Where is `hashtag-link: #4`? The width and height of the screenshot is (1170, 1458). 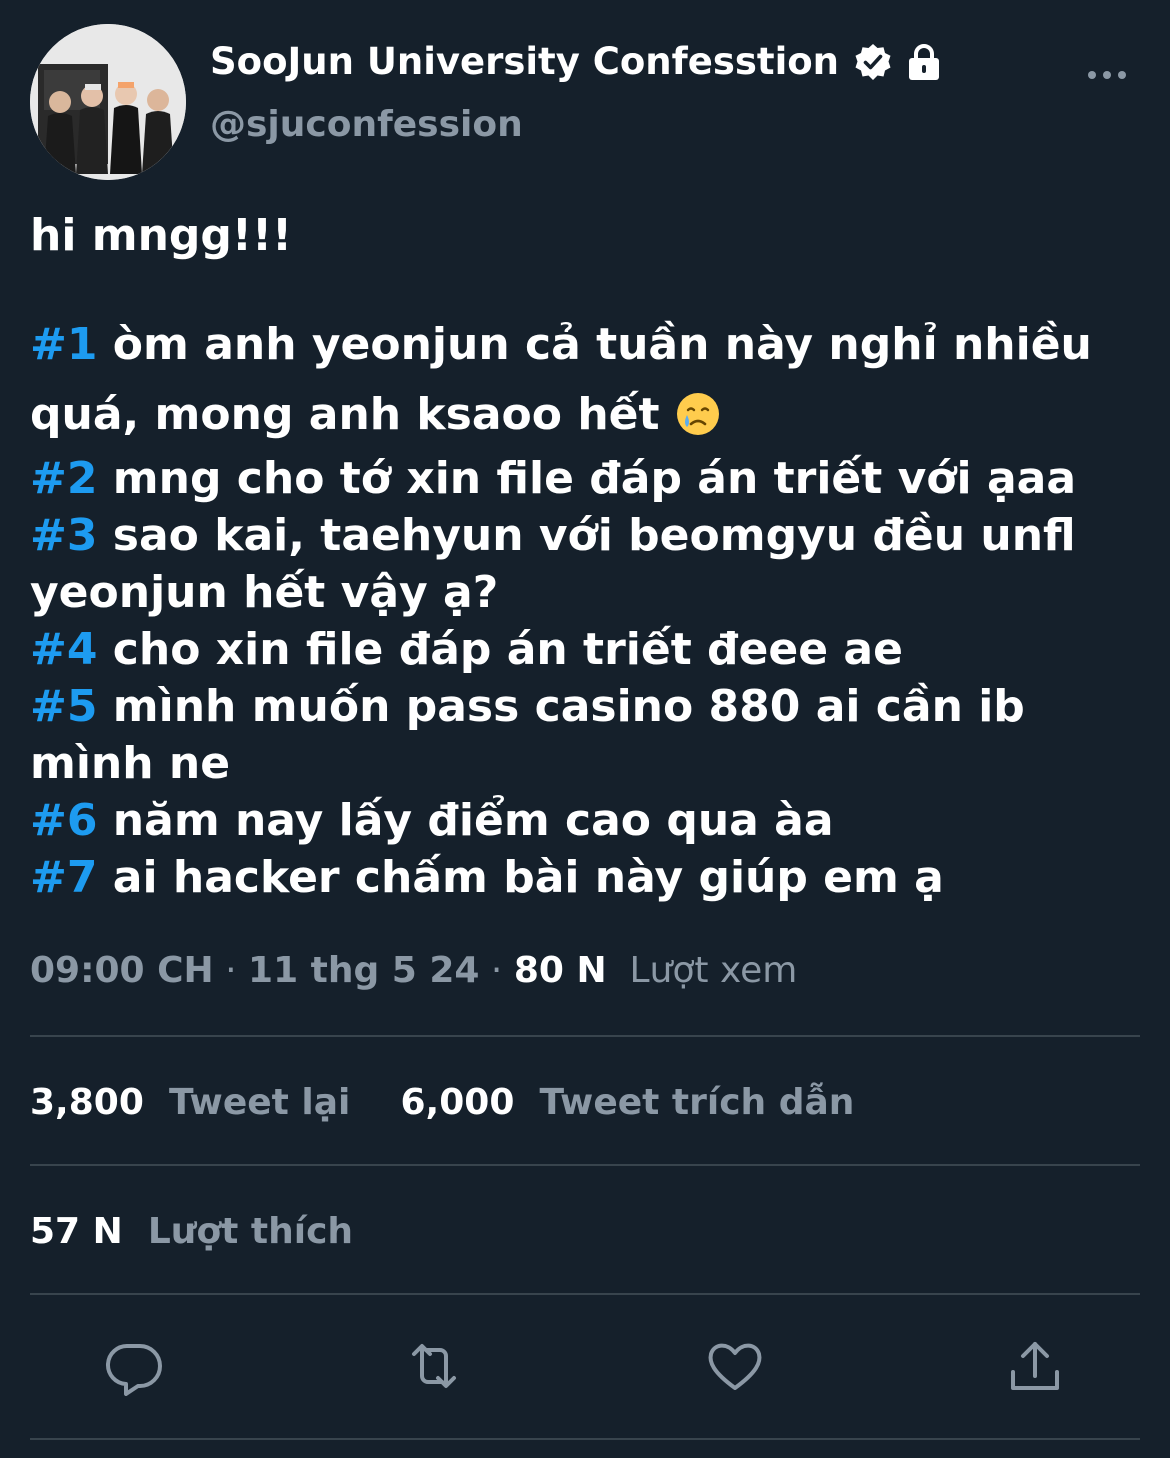
hashtag-link: #4 is located at coordinates (63, 649).